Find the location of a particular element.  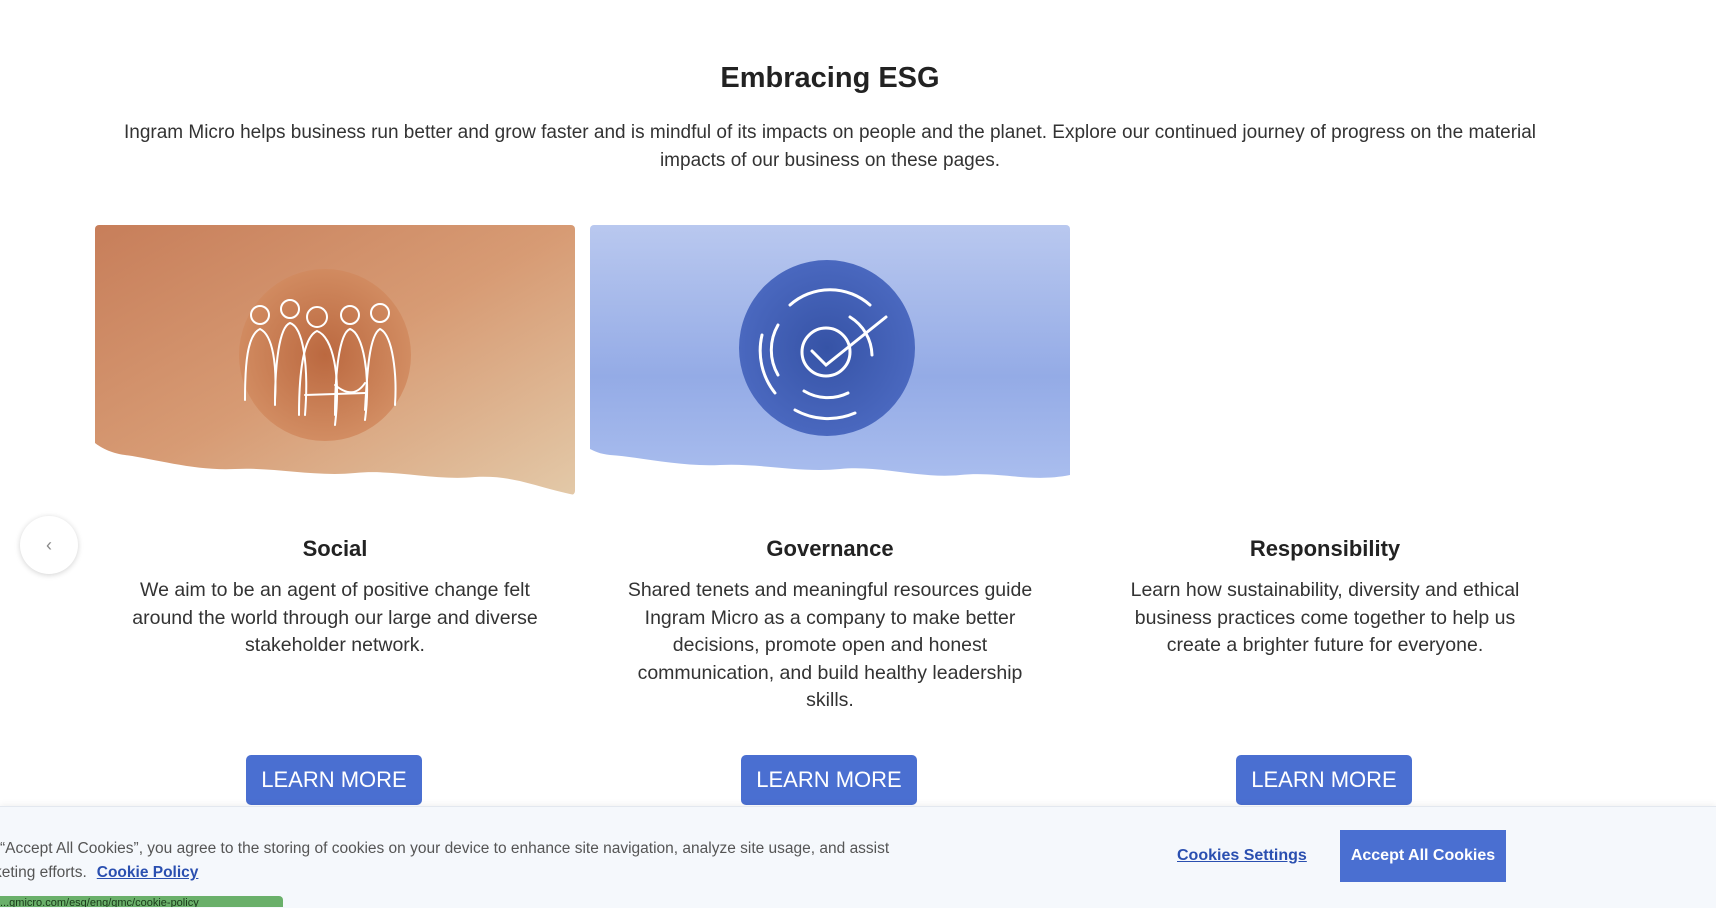

social-card-image is located at coordinates (335, 360).